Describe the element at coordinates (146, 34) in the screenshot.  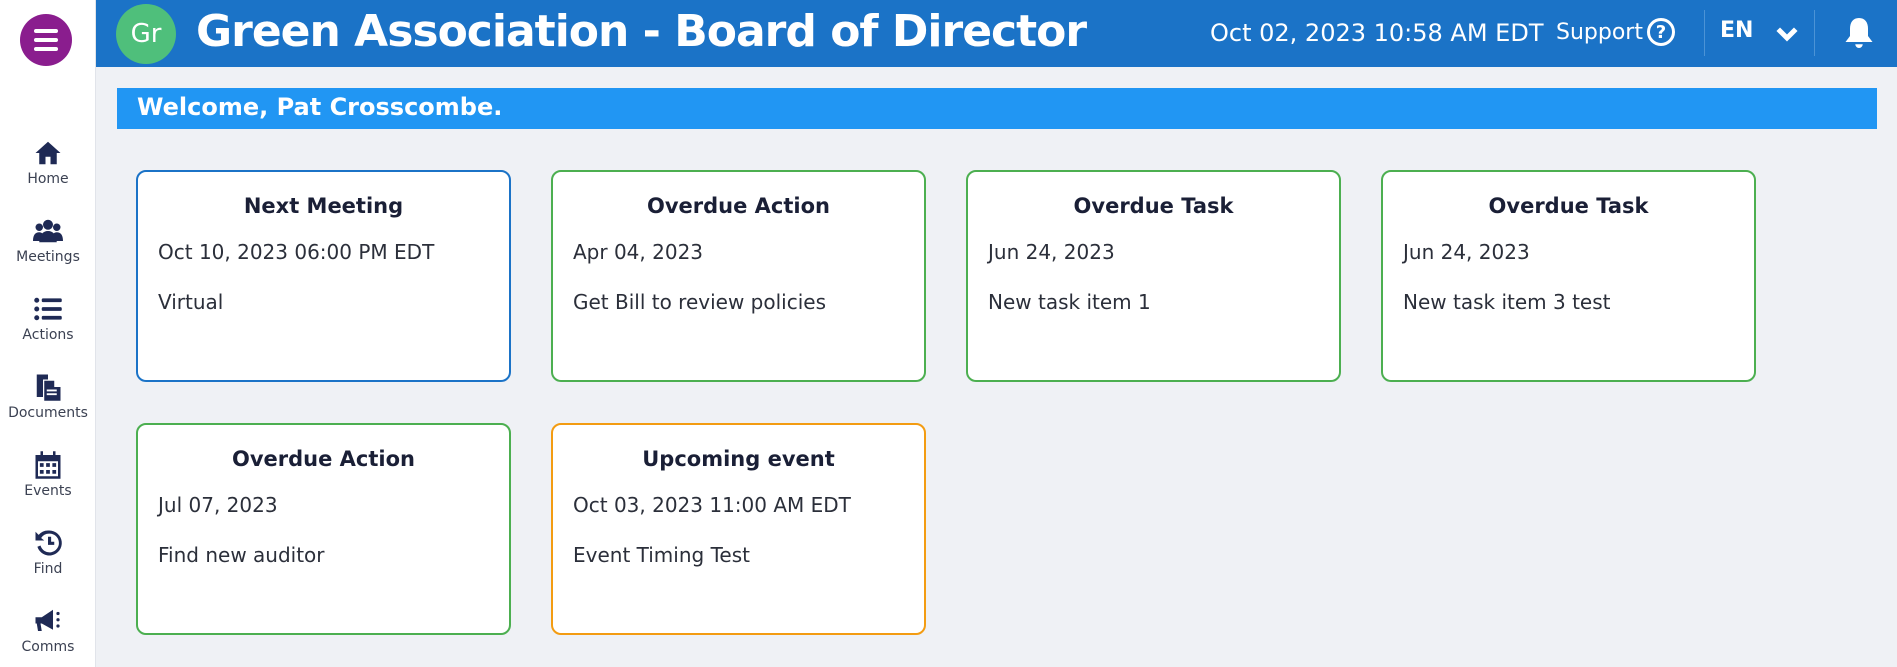
I see `org-avatar: Gr` at that location.